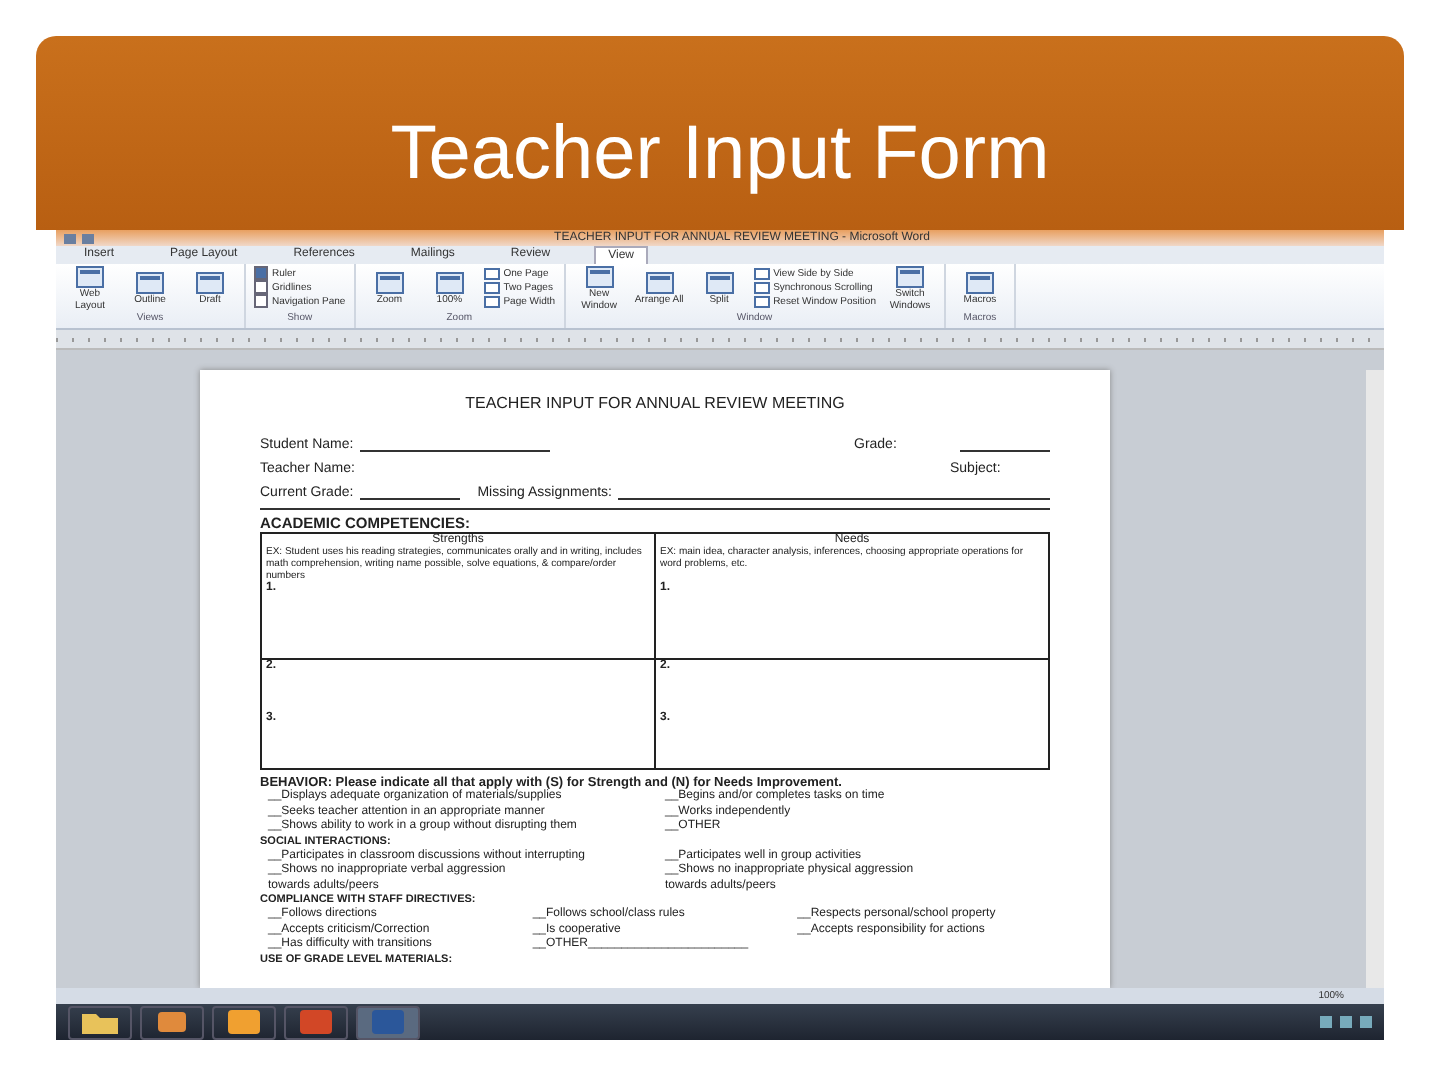  I want to click on folder-icon, so click(100, 1022).